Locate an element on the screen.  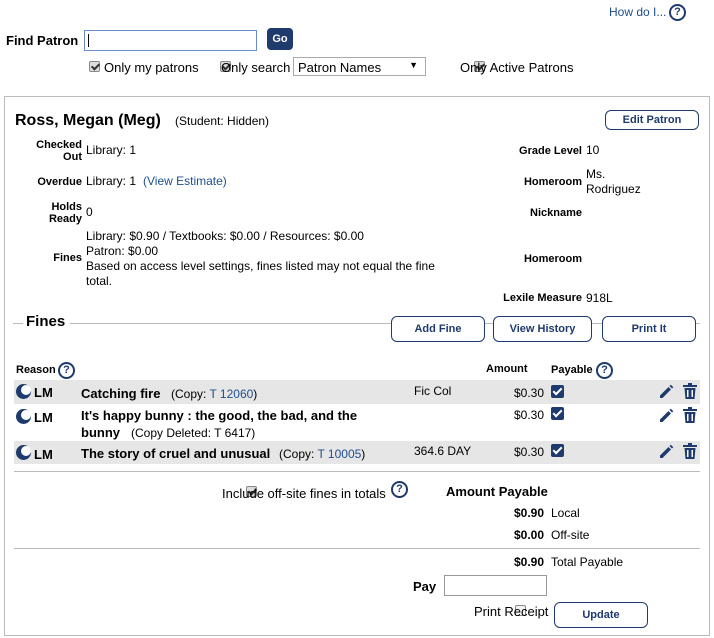
col-amount: Amount is located at coordinates (507, 369).